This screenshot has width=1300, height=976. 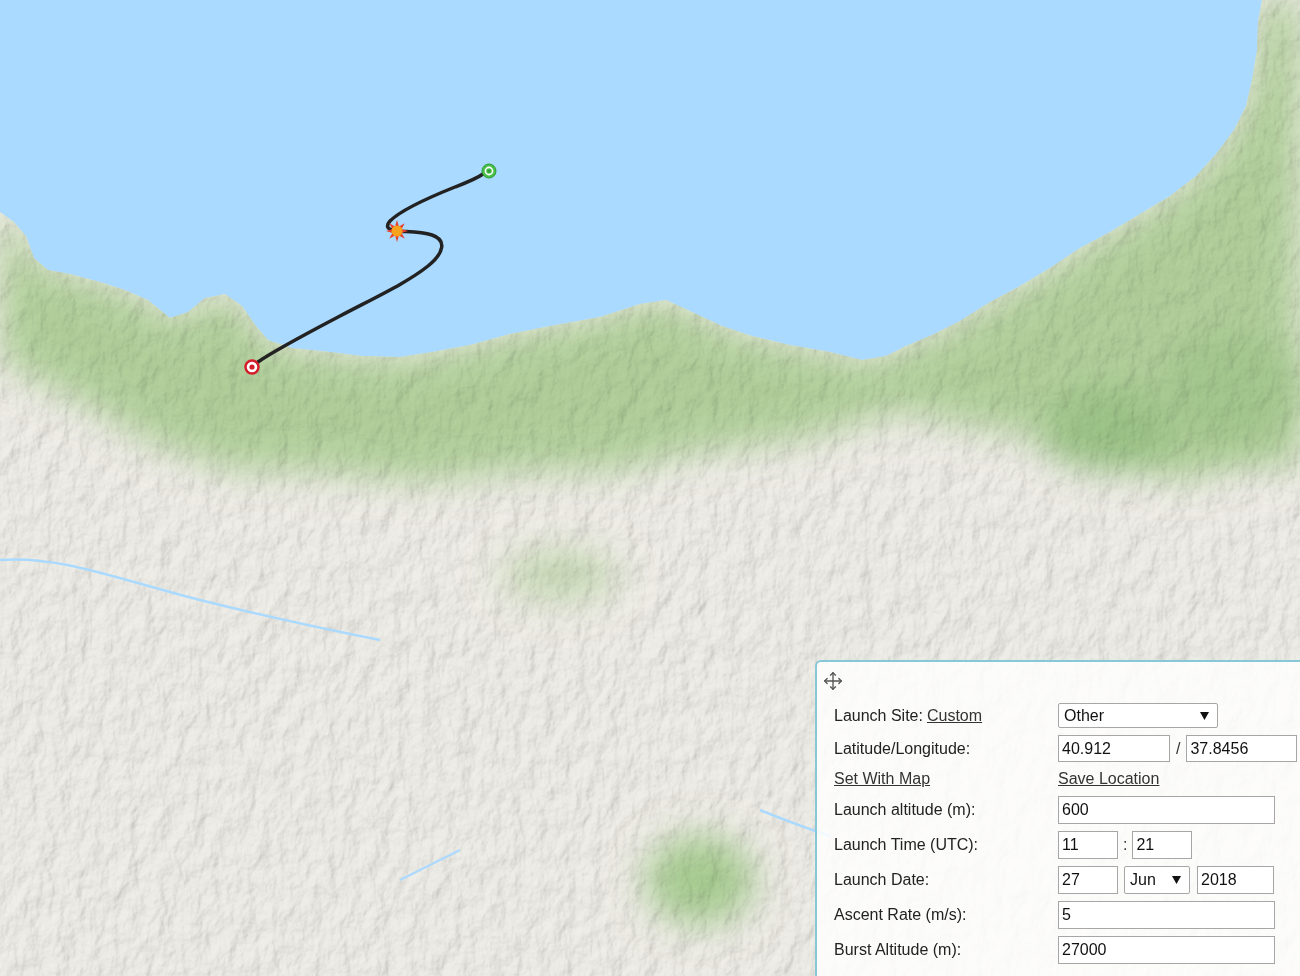 What do you see at coordinates (905, 810) in the screenshot?
I see `field-label: Launch altitude (m):` at bounding box center [905, 810].